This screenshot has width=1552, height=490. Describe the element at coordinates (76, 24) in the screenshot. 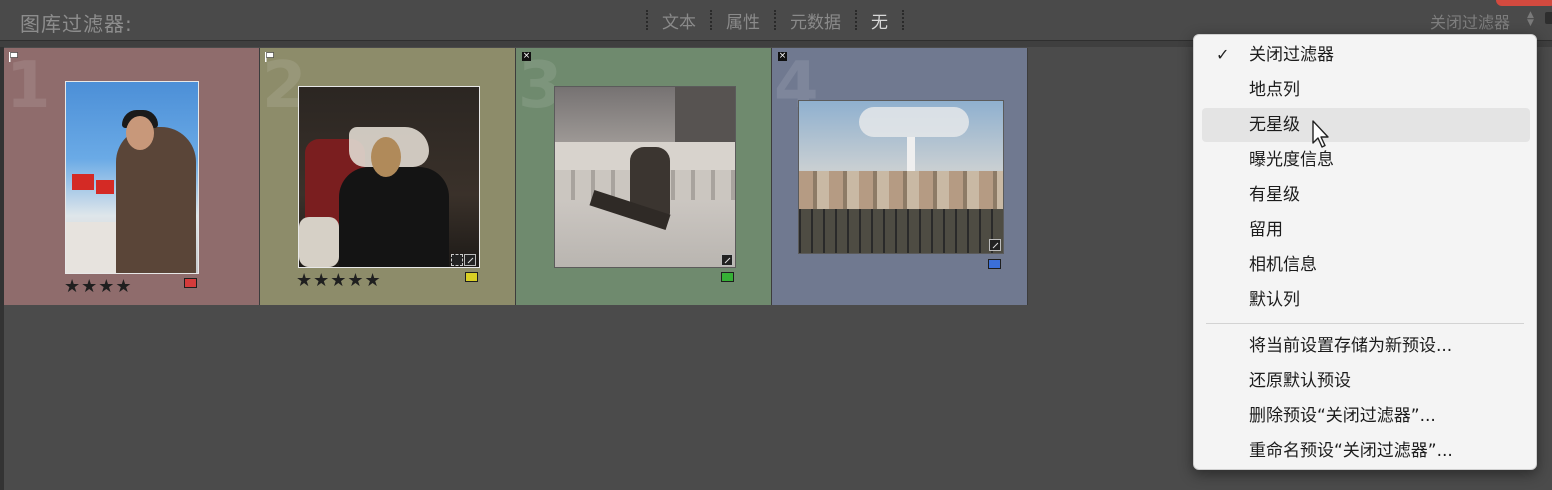

I see `filter-bar-title: 图库过滤器:` at that location.